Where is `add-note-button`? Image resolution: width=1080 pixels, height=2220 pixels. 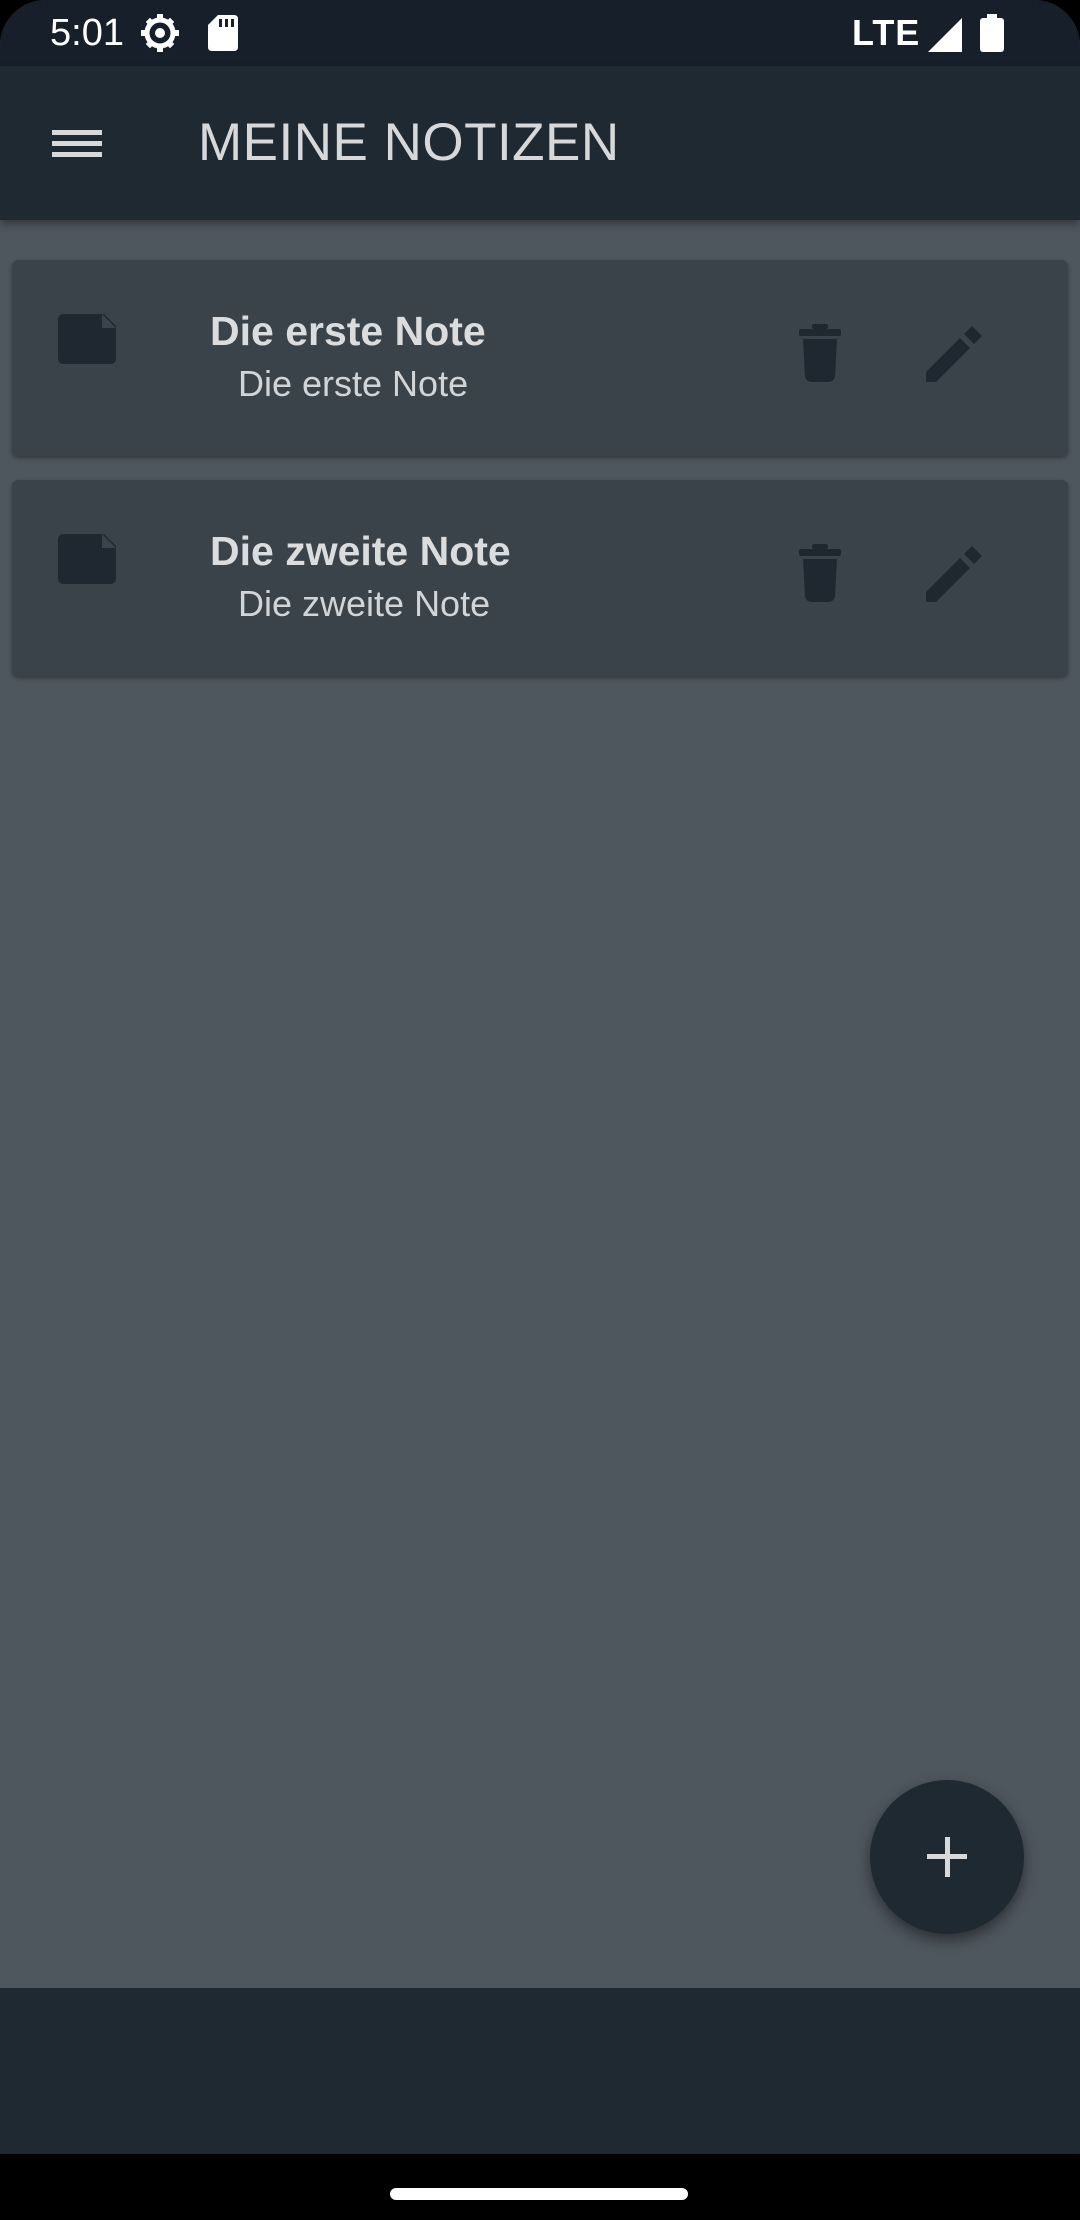
add-note-button is located at coordinates (947, 1857).